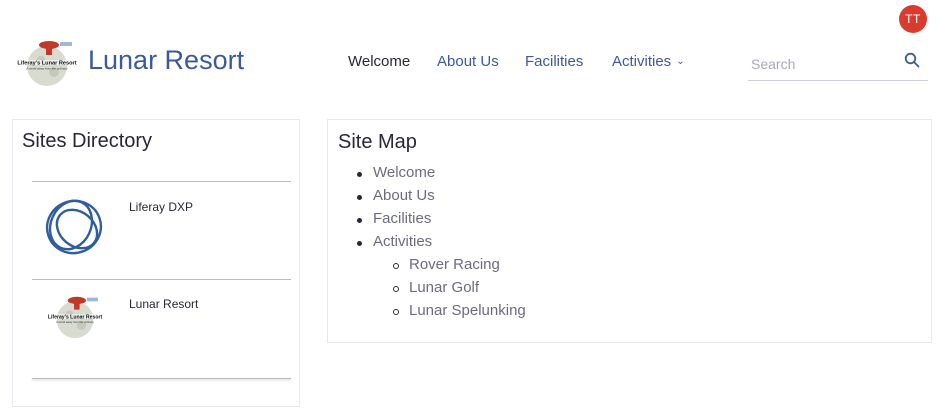 This screenshot has height=413, width=937. I want to click on site-name: Lunar Resort, so click(166, 60).